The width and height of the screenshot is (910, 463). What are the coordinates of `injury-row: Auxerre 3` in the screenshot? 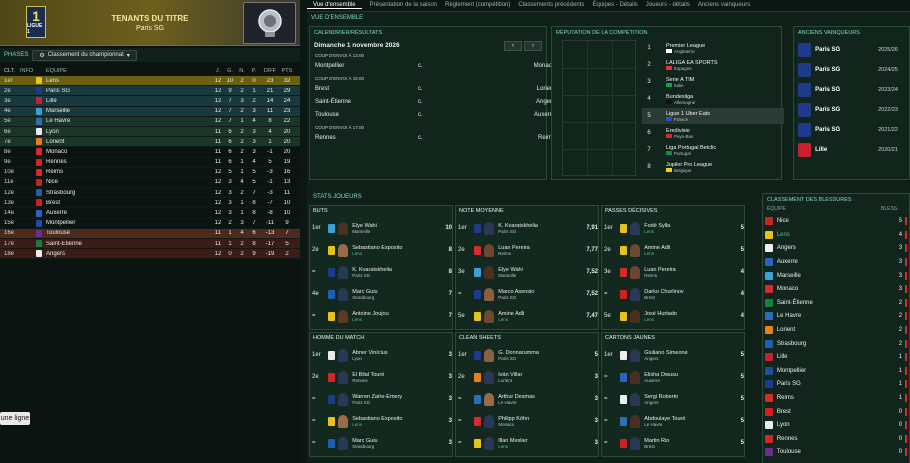 It's located at (836, 262).